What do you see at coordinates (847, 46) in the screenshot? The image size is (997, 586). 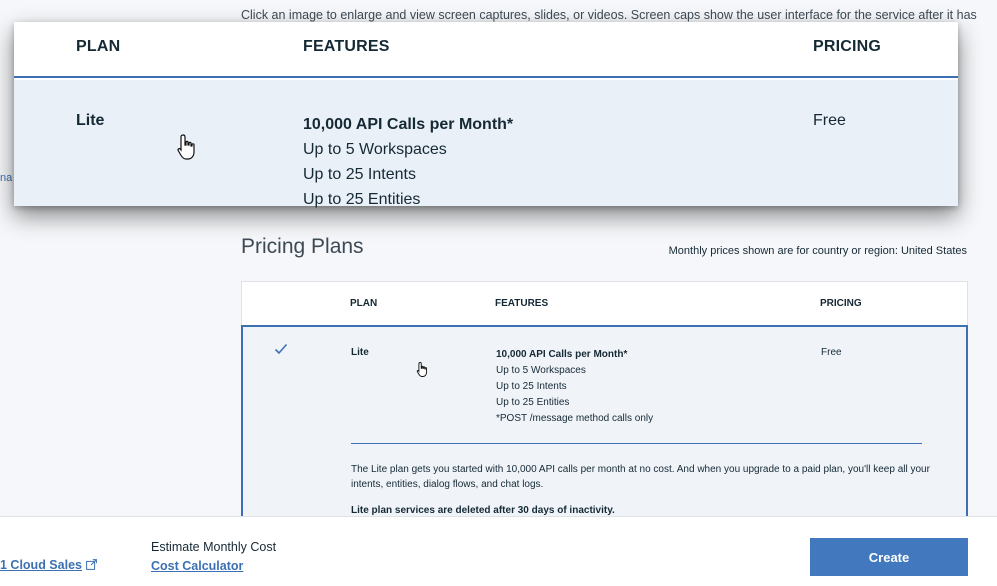 I see `zoom-header-pricing: PRICING` at bounding box center [847, 46].